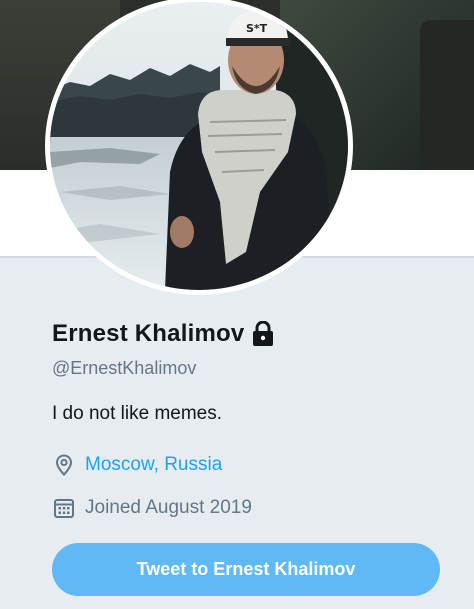 This screenshot has width=474, height=609. Describe the element at coordinates (257, 28) in the screenshot. I see `cap-text: S*T` at that location.